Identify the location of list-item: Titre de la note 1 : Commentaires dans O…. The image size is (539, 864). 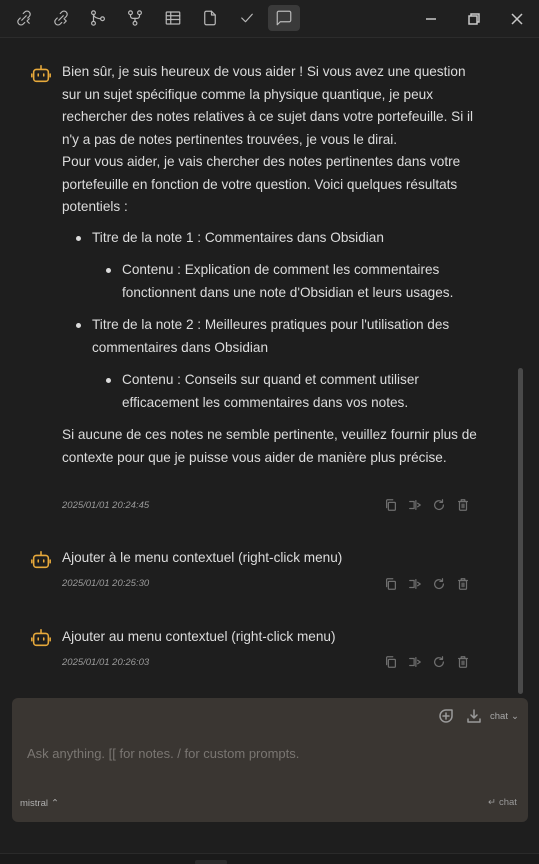
(272, 238).